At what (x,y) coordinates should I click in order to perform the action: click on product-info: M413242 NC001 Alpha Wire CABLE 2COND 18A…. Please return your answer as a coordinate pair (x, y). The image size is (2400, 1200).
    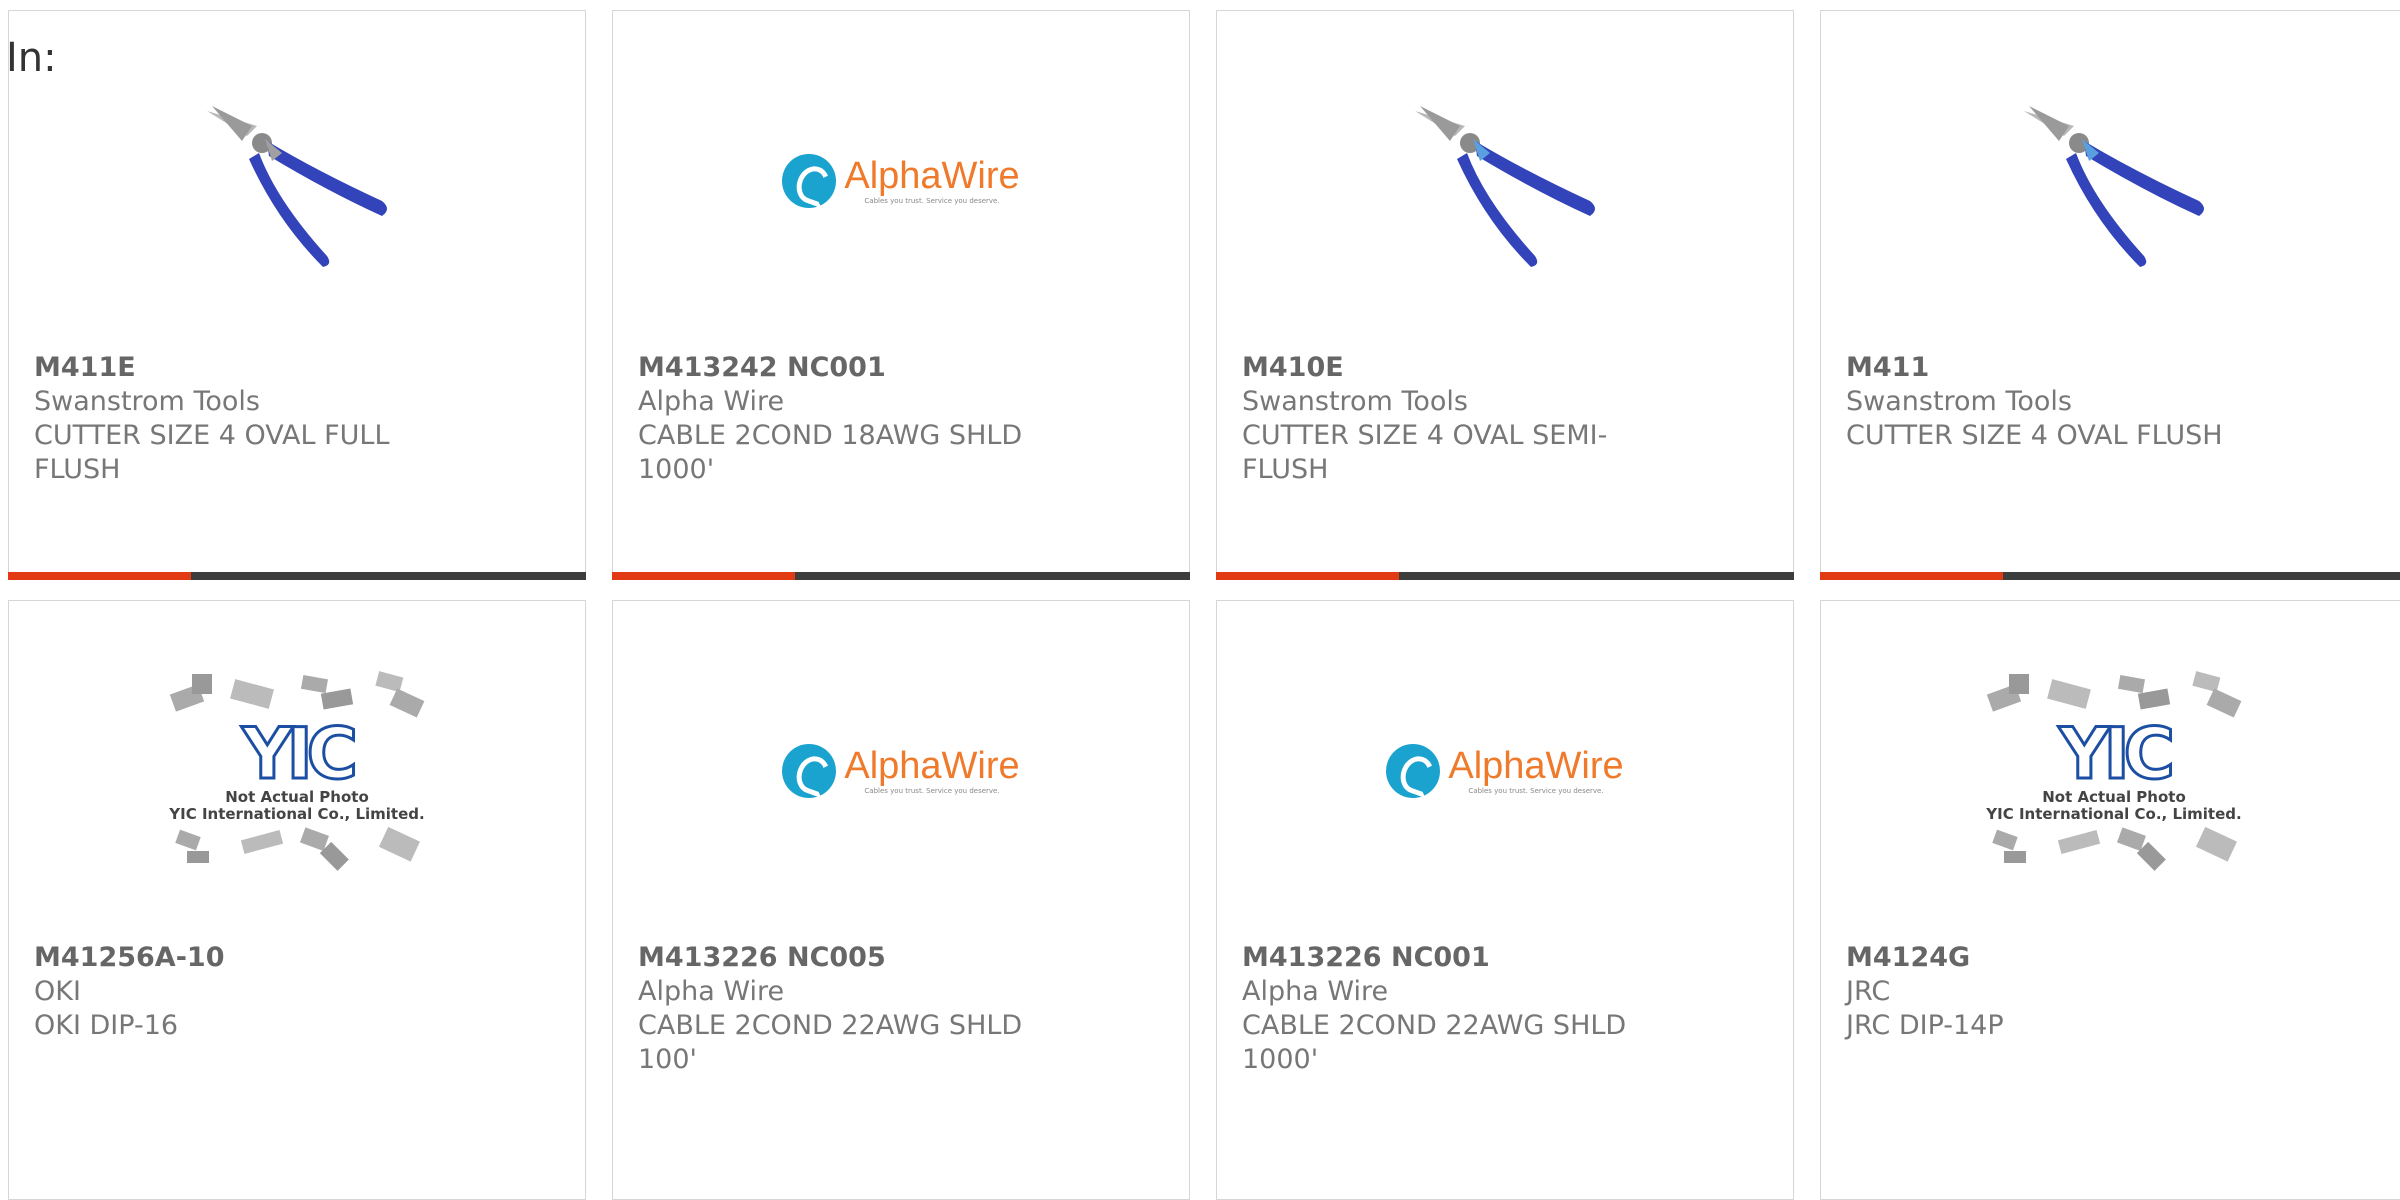
    Looking at the image, I should click on (838, 419).